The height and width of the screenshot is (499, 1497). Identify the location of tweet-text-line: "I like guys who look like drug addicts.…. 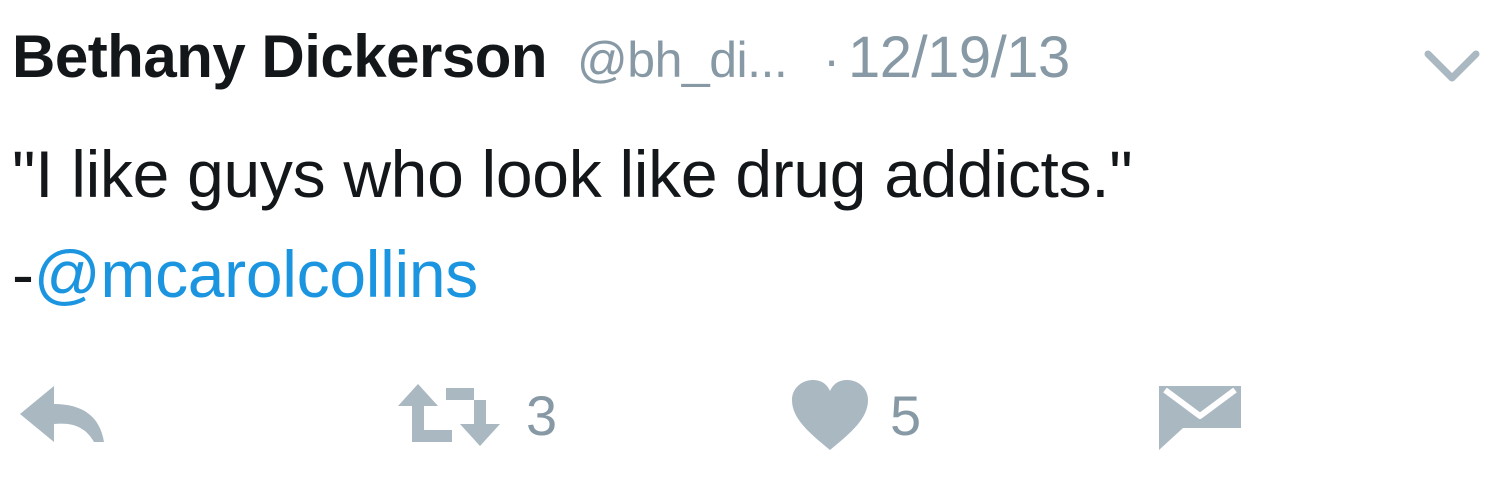
(572, 174).